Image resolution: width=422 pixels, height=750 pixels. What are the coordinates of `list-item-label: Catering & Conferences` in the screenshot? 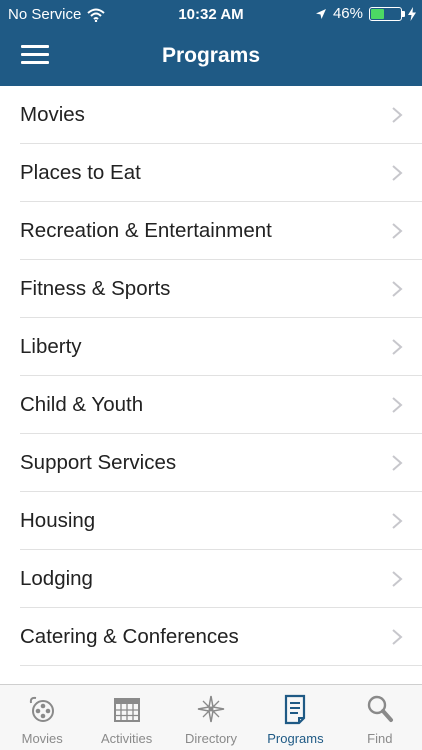 It's located at (129, 636).